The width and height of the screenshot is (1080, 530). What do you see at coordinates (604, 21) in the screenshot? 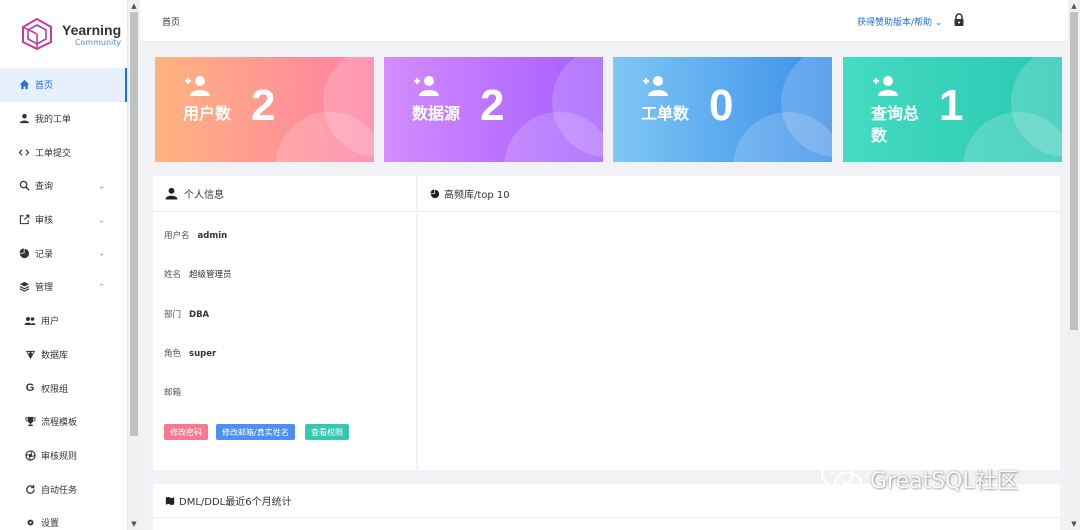
I see `top-header: 首页 获得赞助版本/帮助 ⌄` at bounding box center [604, 21].